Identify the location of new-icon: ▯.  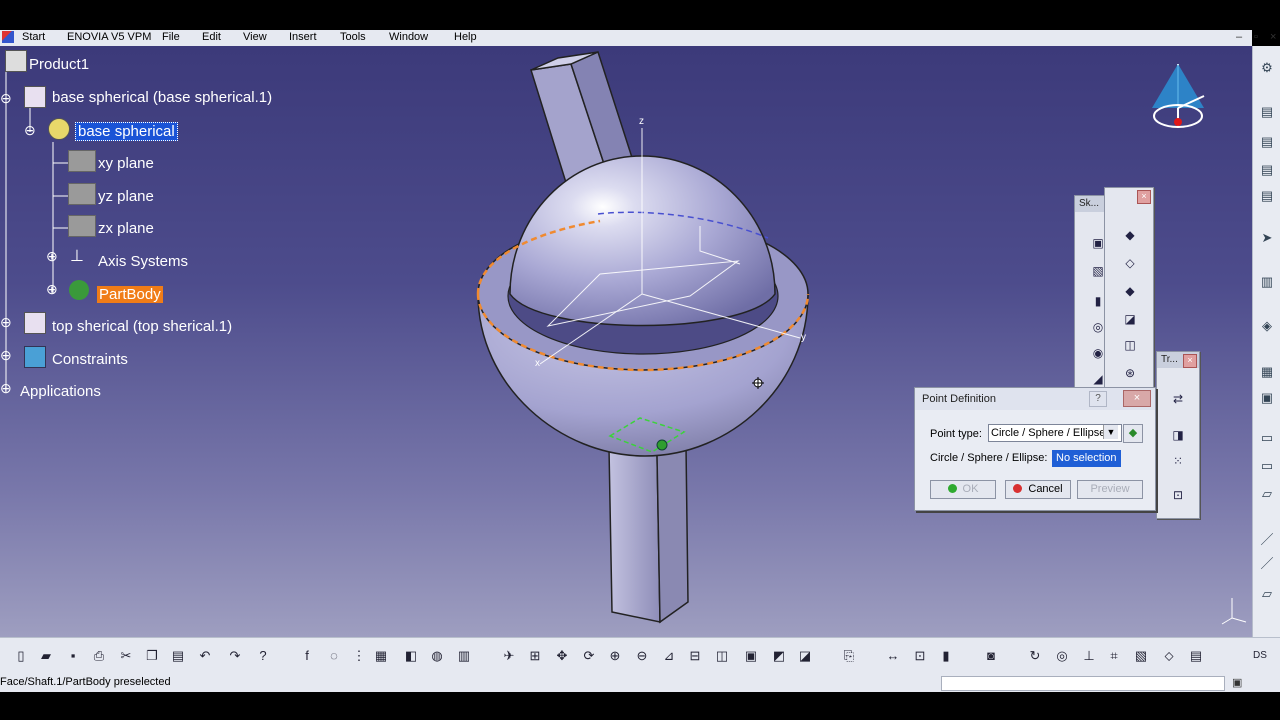
(21, 656).